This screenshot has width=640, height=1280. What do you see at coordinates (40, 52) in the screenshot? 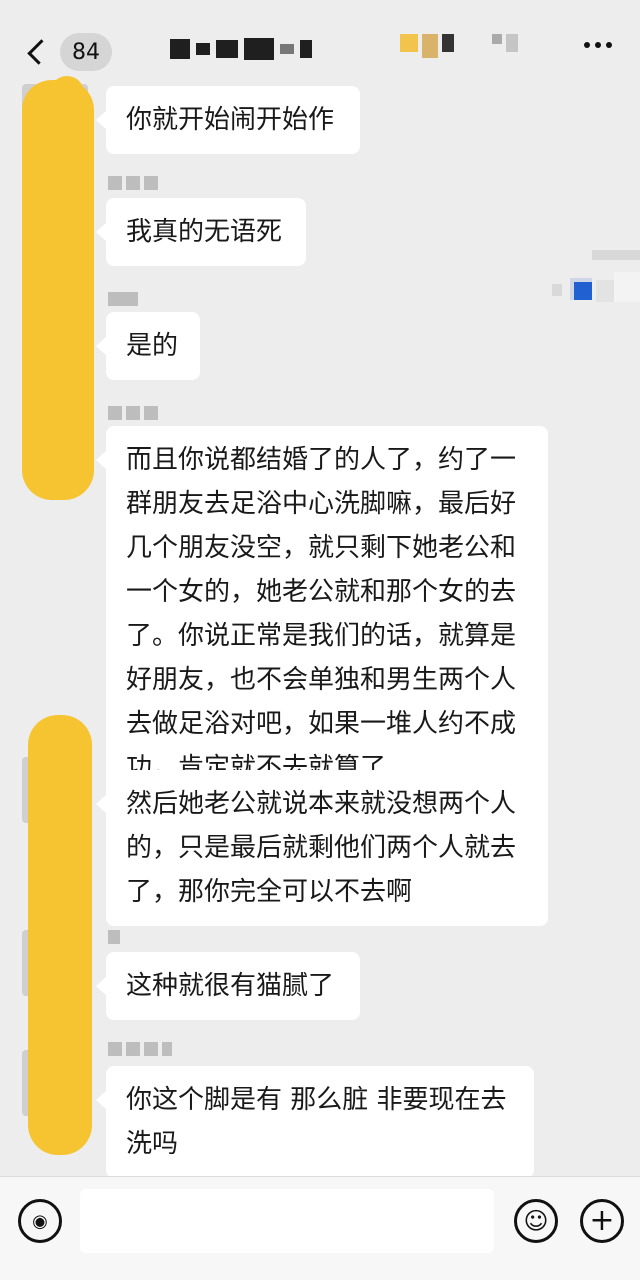
I see `chevron-left-icon` at bounding box center [40, 52].